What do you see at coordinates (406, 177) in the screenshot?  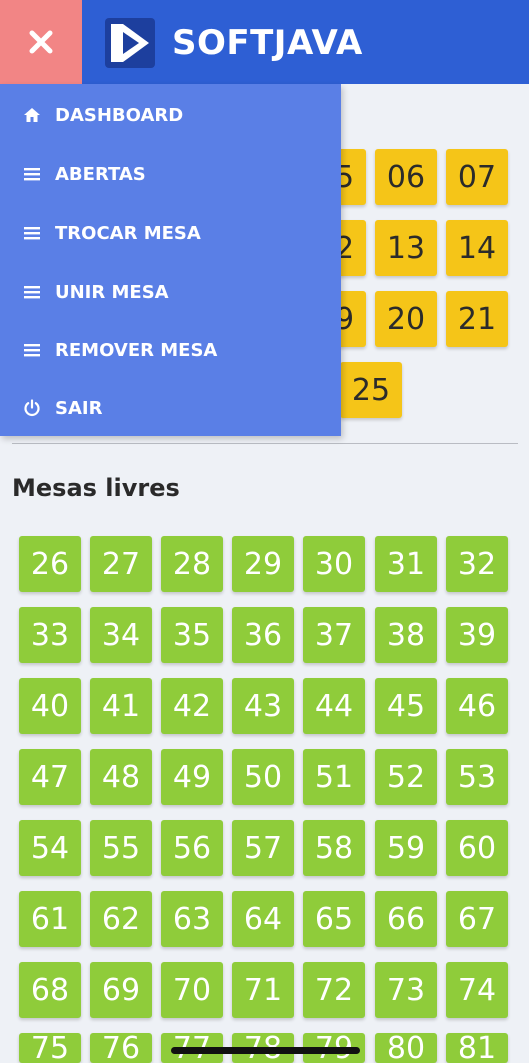 I see `occupied-table-tile: 06` at bounding box center [406, 177].